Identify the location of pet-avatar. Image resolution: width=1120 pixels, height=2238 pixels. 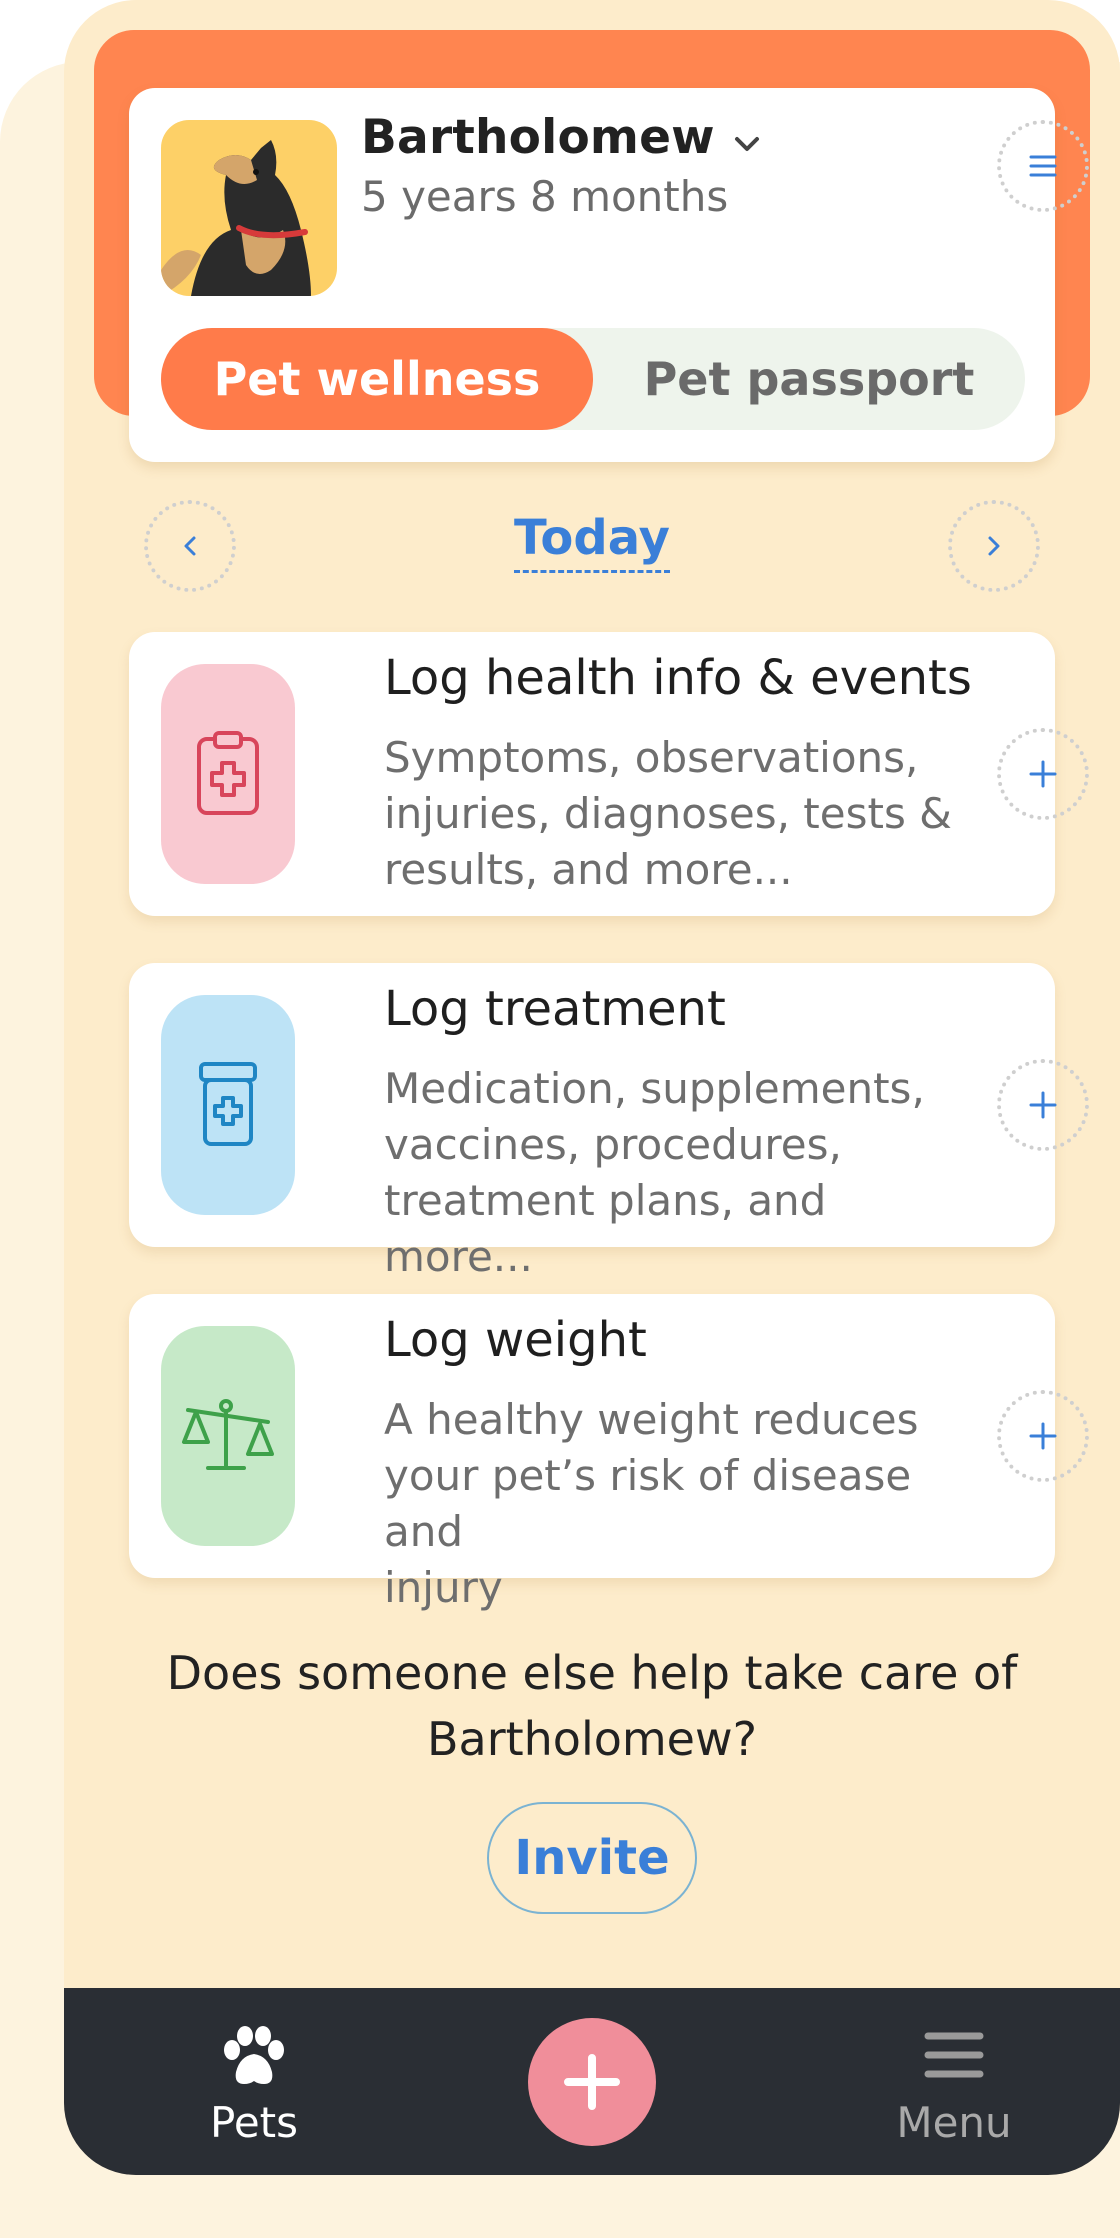
(249, 208).